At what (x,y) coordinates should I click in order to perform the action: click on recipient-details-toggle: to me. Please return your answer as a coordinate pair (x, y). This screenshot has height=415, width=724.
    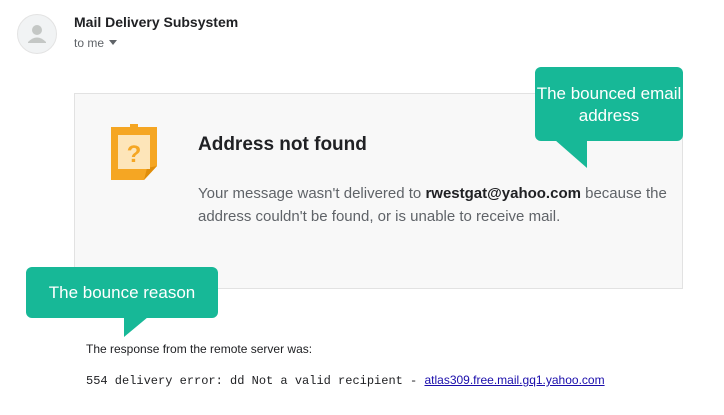
    Looking at the image, I should click on (96, 43).